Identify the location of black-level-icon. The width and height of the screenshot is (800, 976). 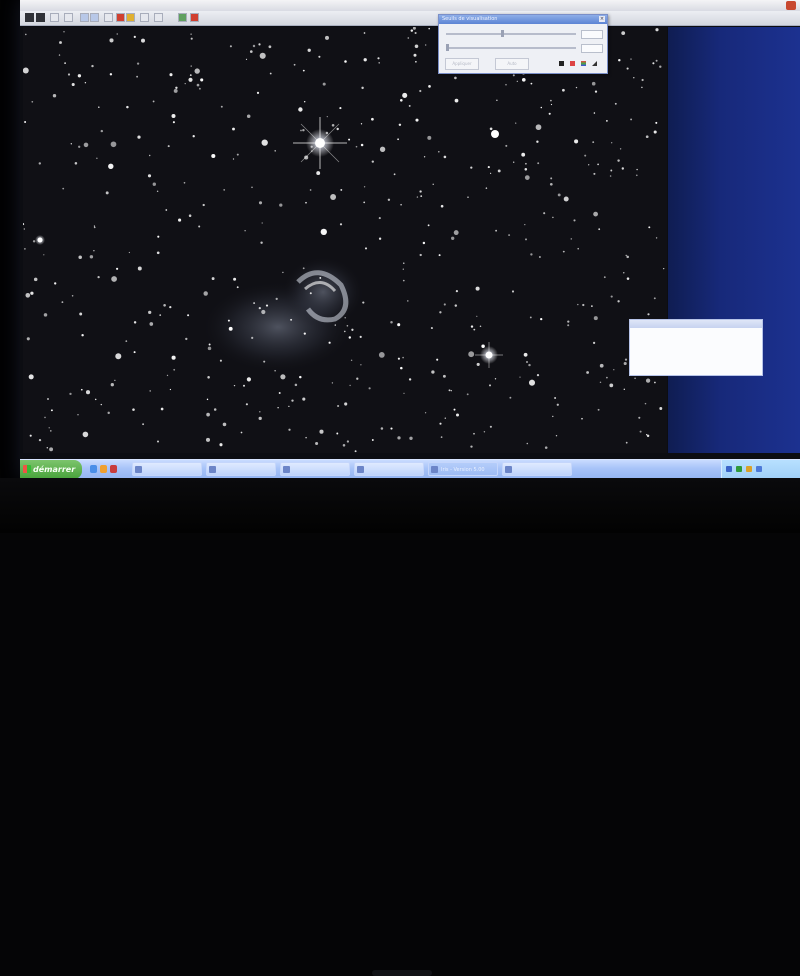
(561, 63).